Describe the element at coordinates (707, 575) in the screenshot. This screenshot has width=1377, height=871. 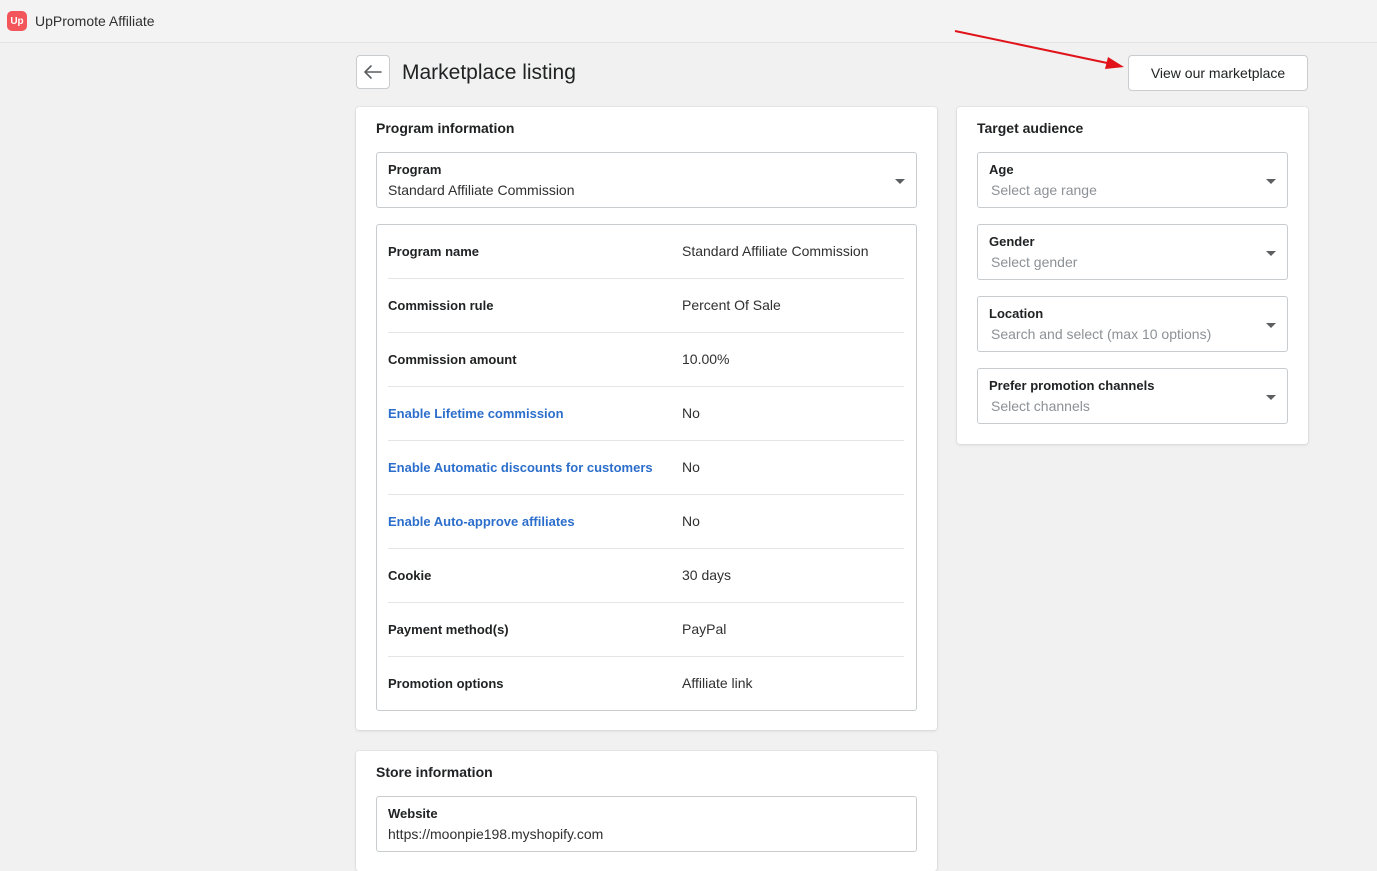
I see `detail-value: 30 days` at that location.